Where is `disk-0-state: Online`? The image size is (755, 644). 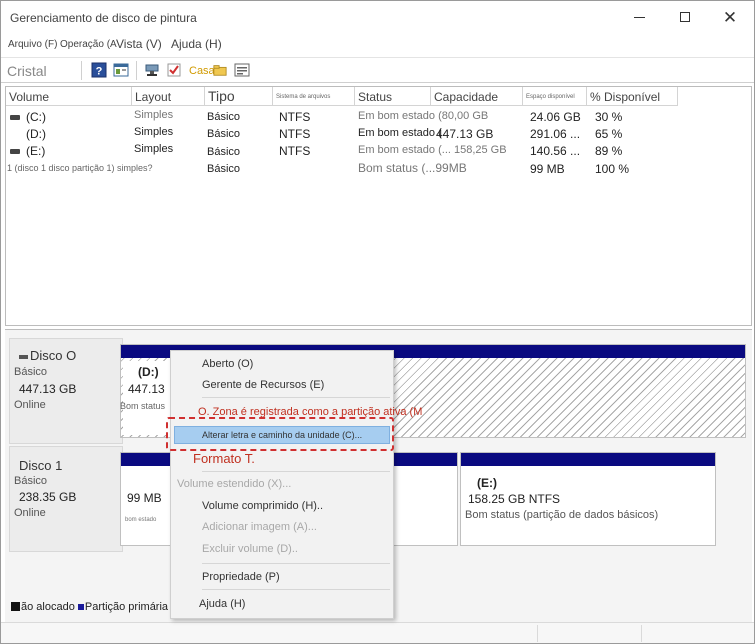 disk-0-state: Online is located at coordinates (30, 405).